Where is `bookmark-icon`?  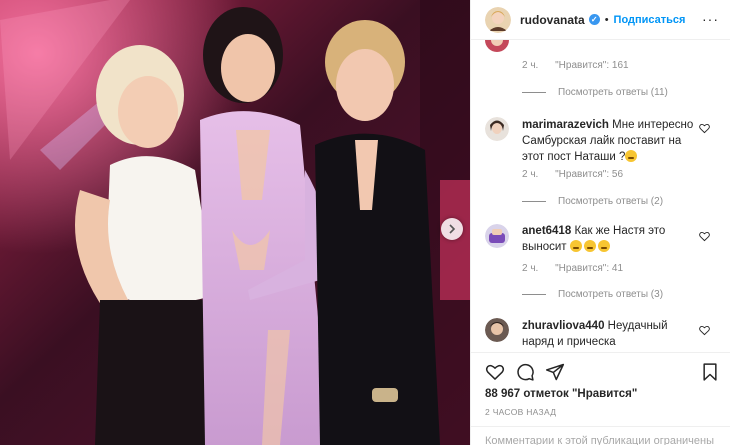 bookmark-icon is located at coordinates (710, 372).